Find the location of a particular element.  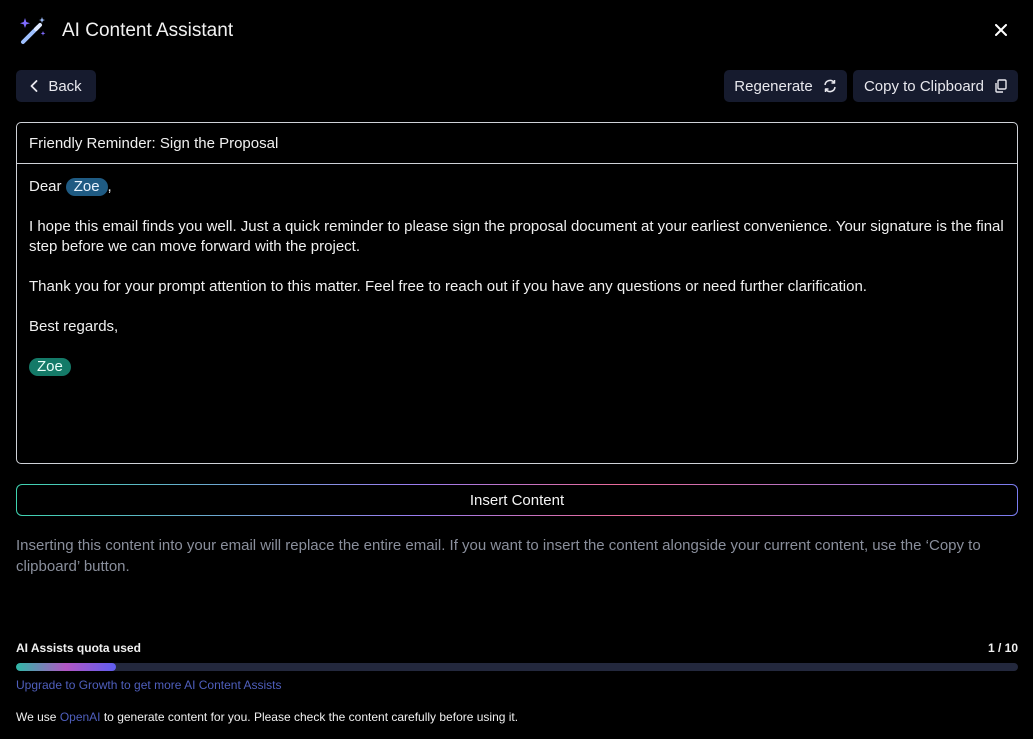

signoff-line: Best regards, is located at coordinates (74, 326).